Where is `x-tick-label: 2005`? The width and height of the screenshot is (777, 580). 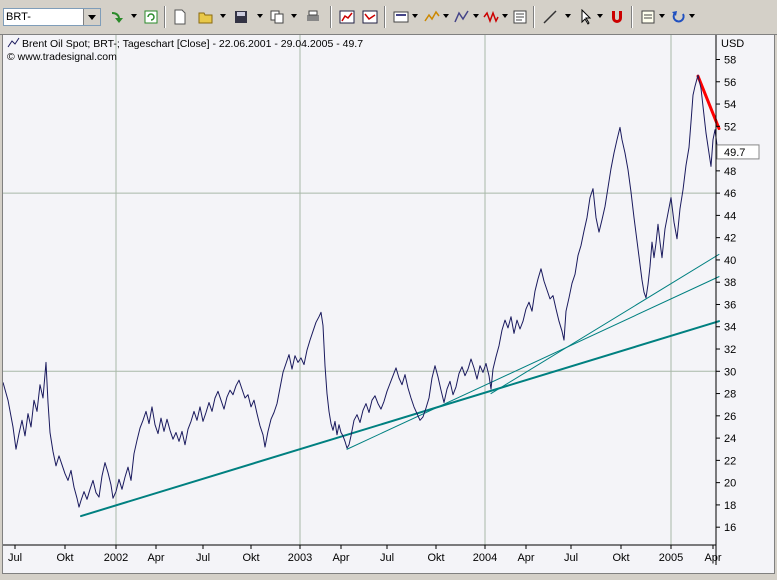
x-tick-label: 2005 is located at coordinates (671, 558).